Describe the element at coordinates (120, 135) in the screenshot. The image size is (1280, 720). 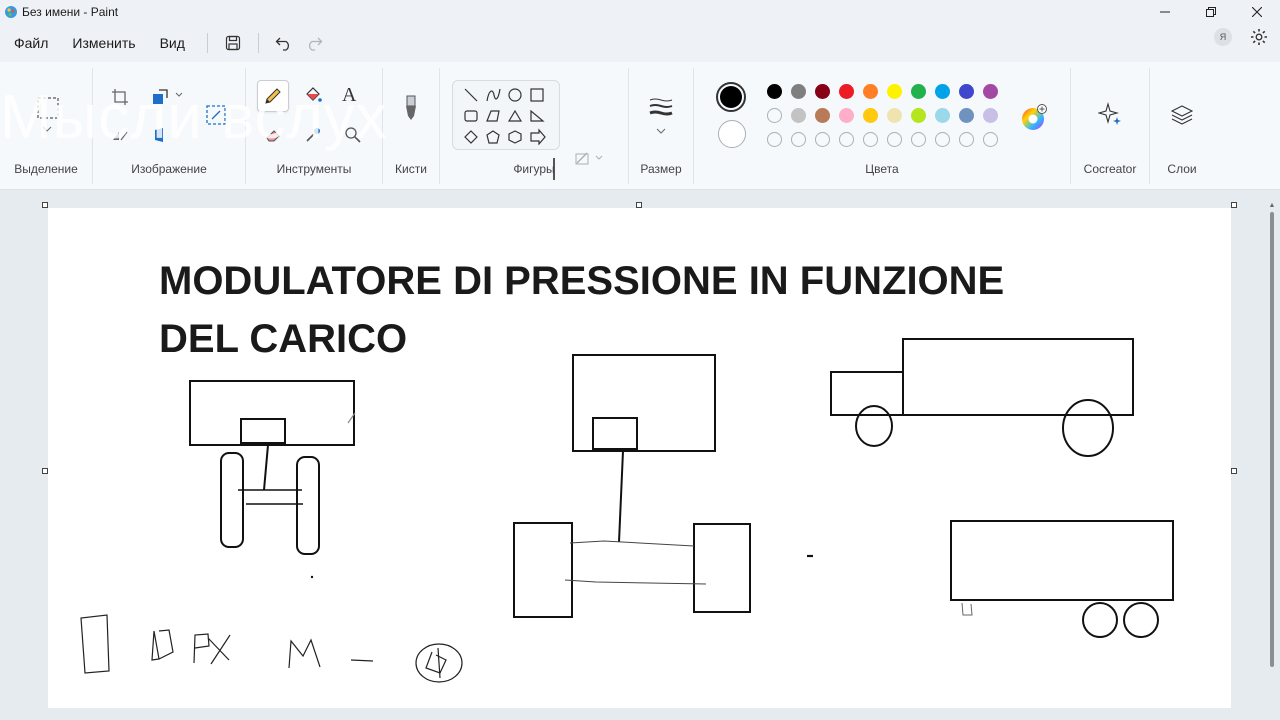
I see `flip-icon` at that location.